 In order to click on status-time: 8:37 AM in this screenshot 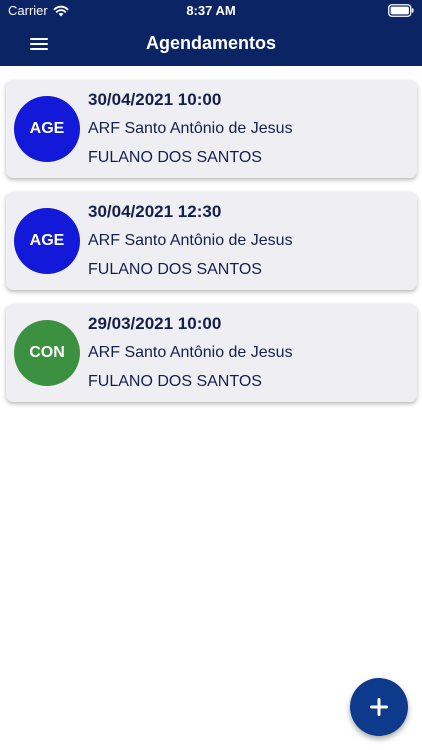, I will do `click(211, 10)`.